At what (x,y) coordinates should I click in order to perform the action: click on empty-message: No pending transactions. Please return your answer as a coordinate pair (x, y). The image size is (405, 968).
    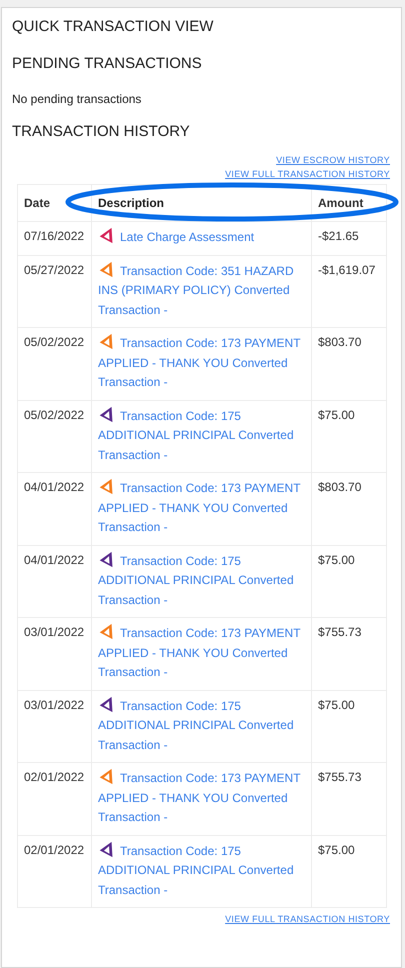
    Looking at the image, I should click on (77, 99).